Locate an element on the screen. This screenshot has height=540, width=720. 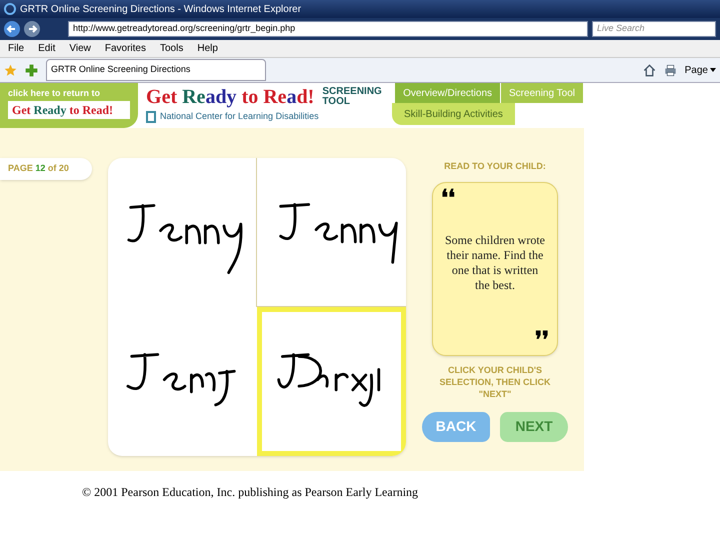
instruction-text: CLICK YOUR CHILD'S SELECTION, THEN CLICK "NEXT" is located at coordinates (495, 382).